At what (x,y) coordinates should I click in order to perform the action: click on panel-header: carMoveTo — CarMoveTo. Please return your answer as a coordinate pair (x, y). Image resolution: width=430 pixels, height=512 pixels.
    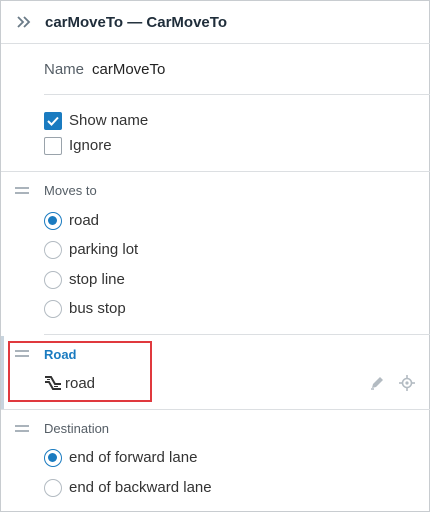
    Looking at the image, I should click on (215, 22).